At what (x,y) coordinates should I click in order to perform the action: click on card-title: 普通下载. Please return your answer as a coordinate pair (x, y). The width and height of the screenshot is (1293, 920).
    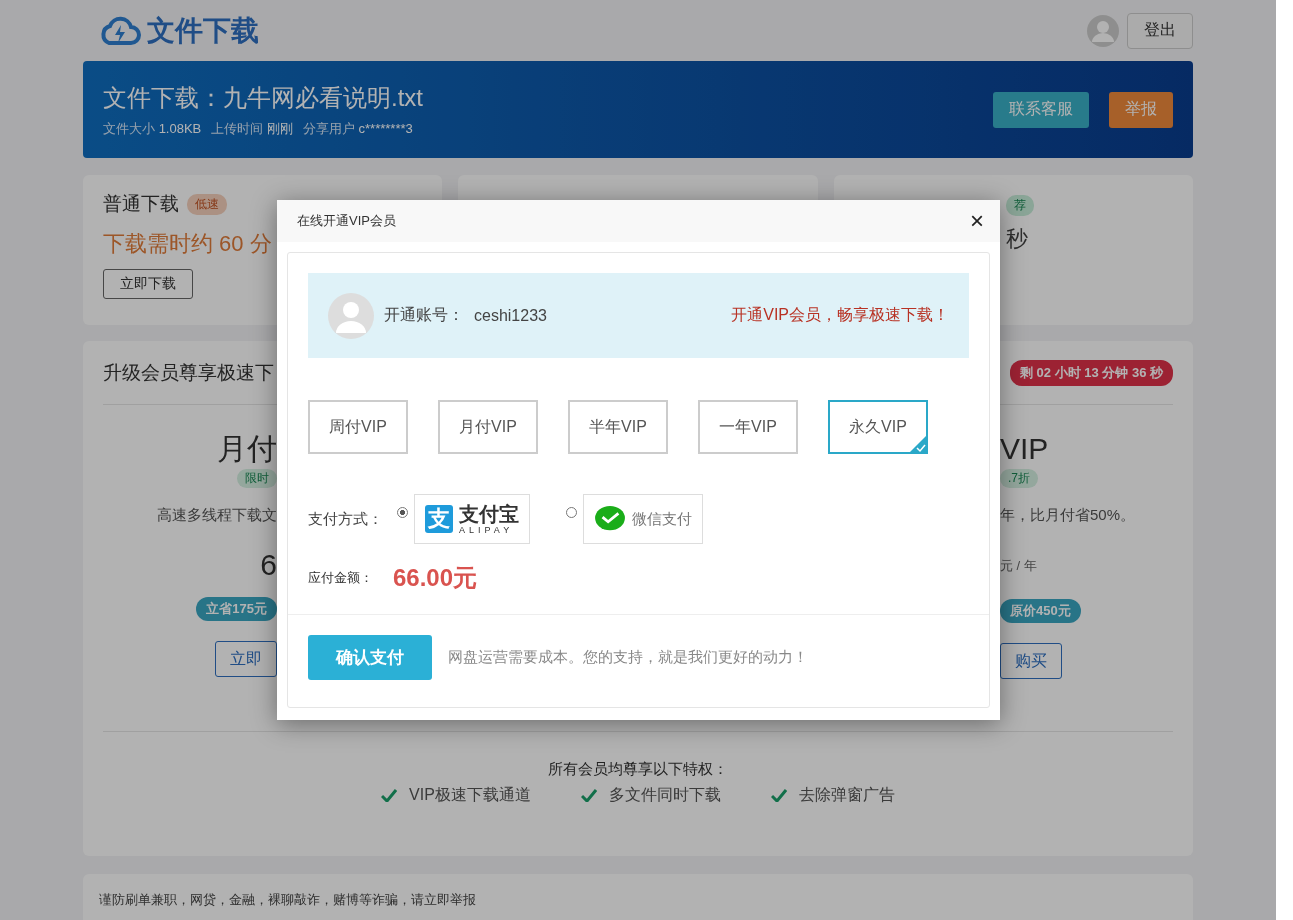
    Looking at the image, I should click on (141, 204).